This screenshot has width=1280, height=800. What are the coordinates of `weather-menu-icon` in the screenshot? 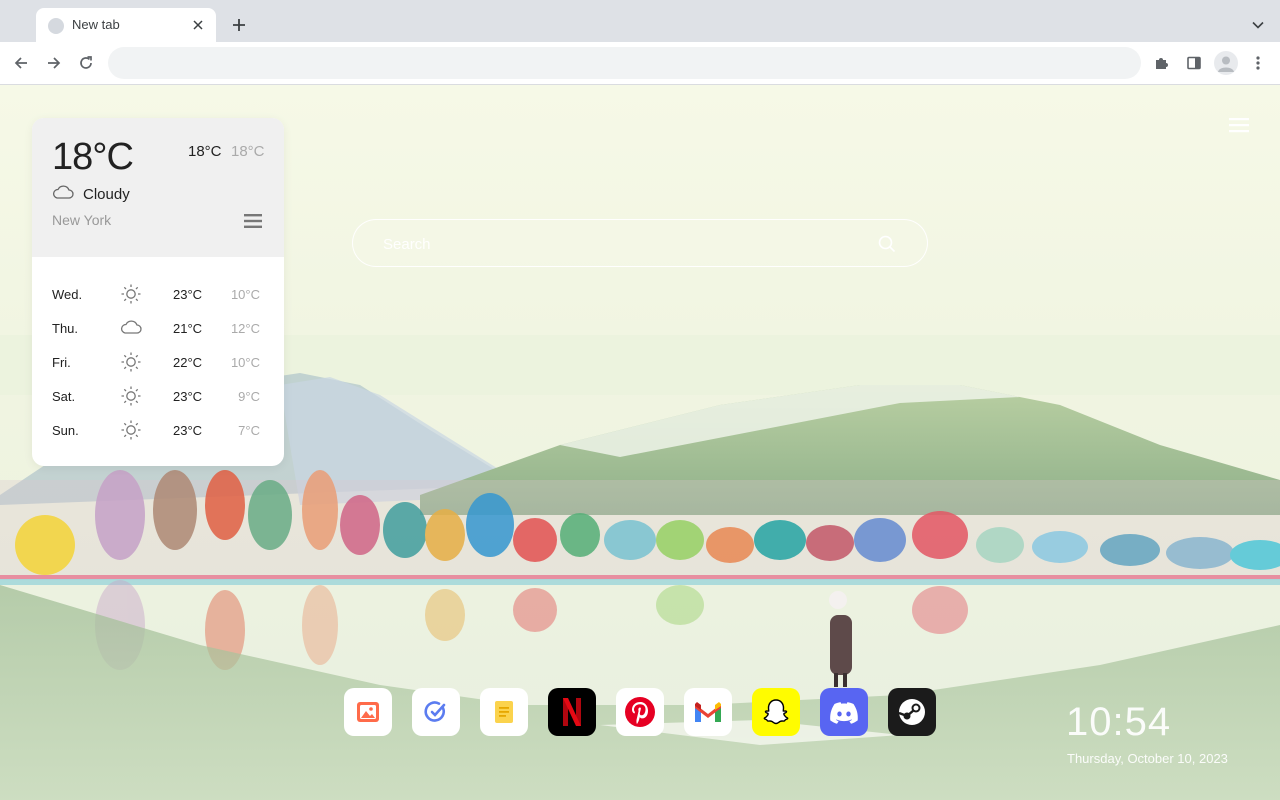 It's located at (253, 221).